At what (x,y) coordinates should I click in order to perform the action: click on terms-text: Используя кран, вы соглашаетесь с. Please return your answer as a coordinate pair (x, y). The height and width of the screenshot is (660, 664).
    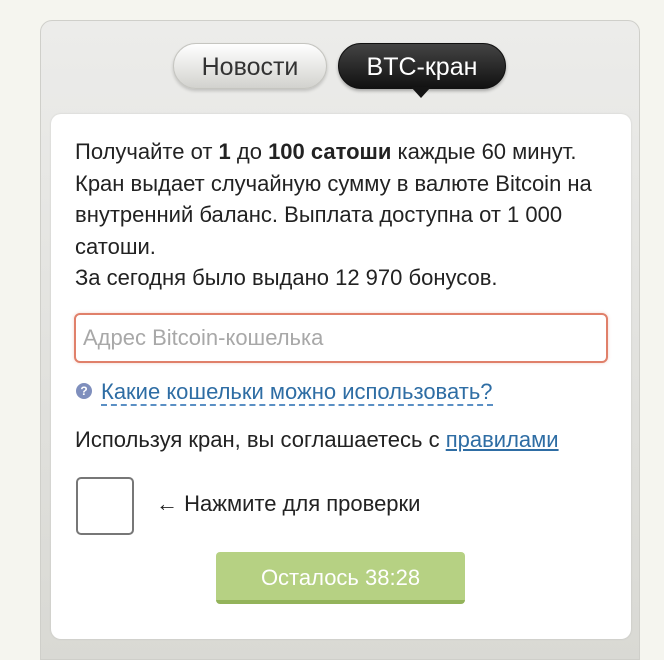
    Looking at the image, I should click on (260, 439).